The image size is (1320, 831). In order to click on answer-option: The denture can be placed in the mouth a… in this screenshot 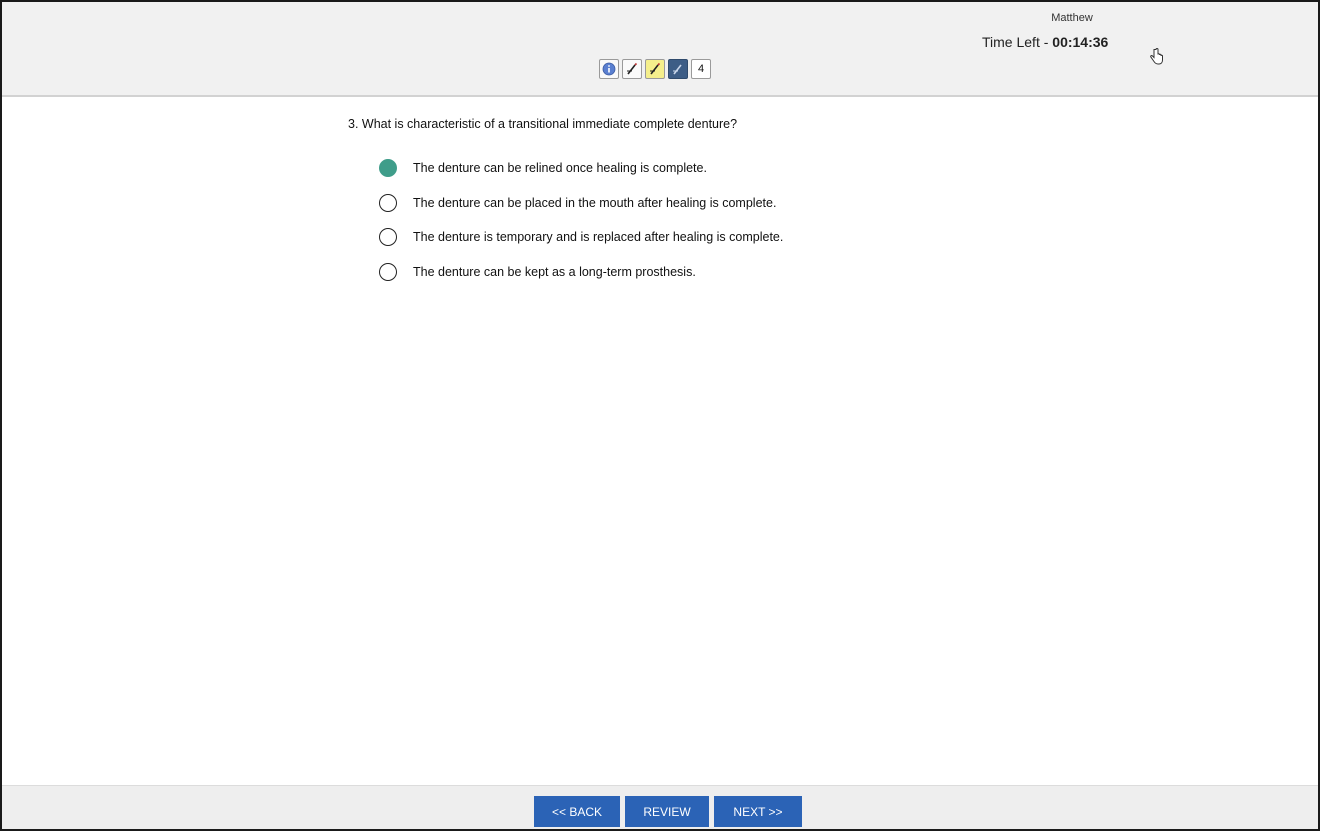, I will do `click(581, 203)`.